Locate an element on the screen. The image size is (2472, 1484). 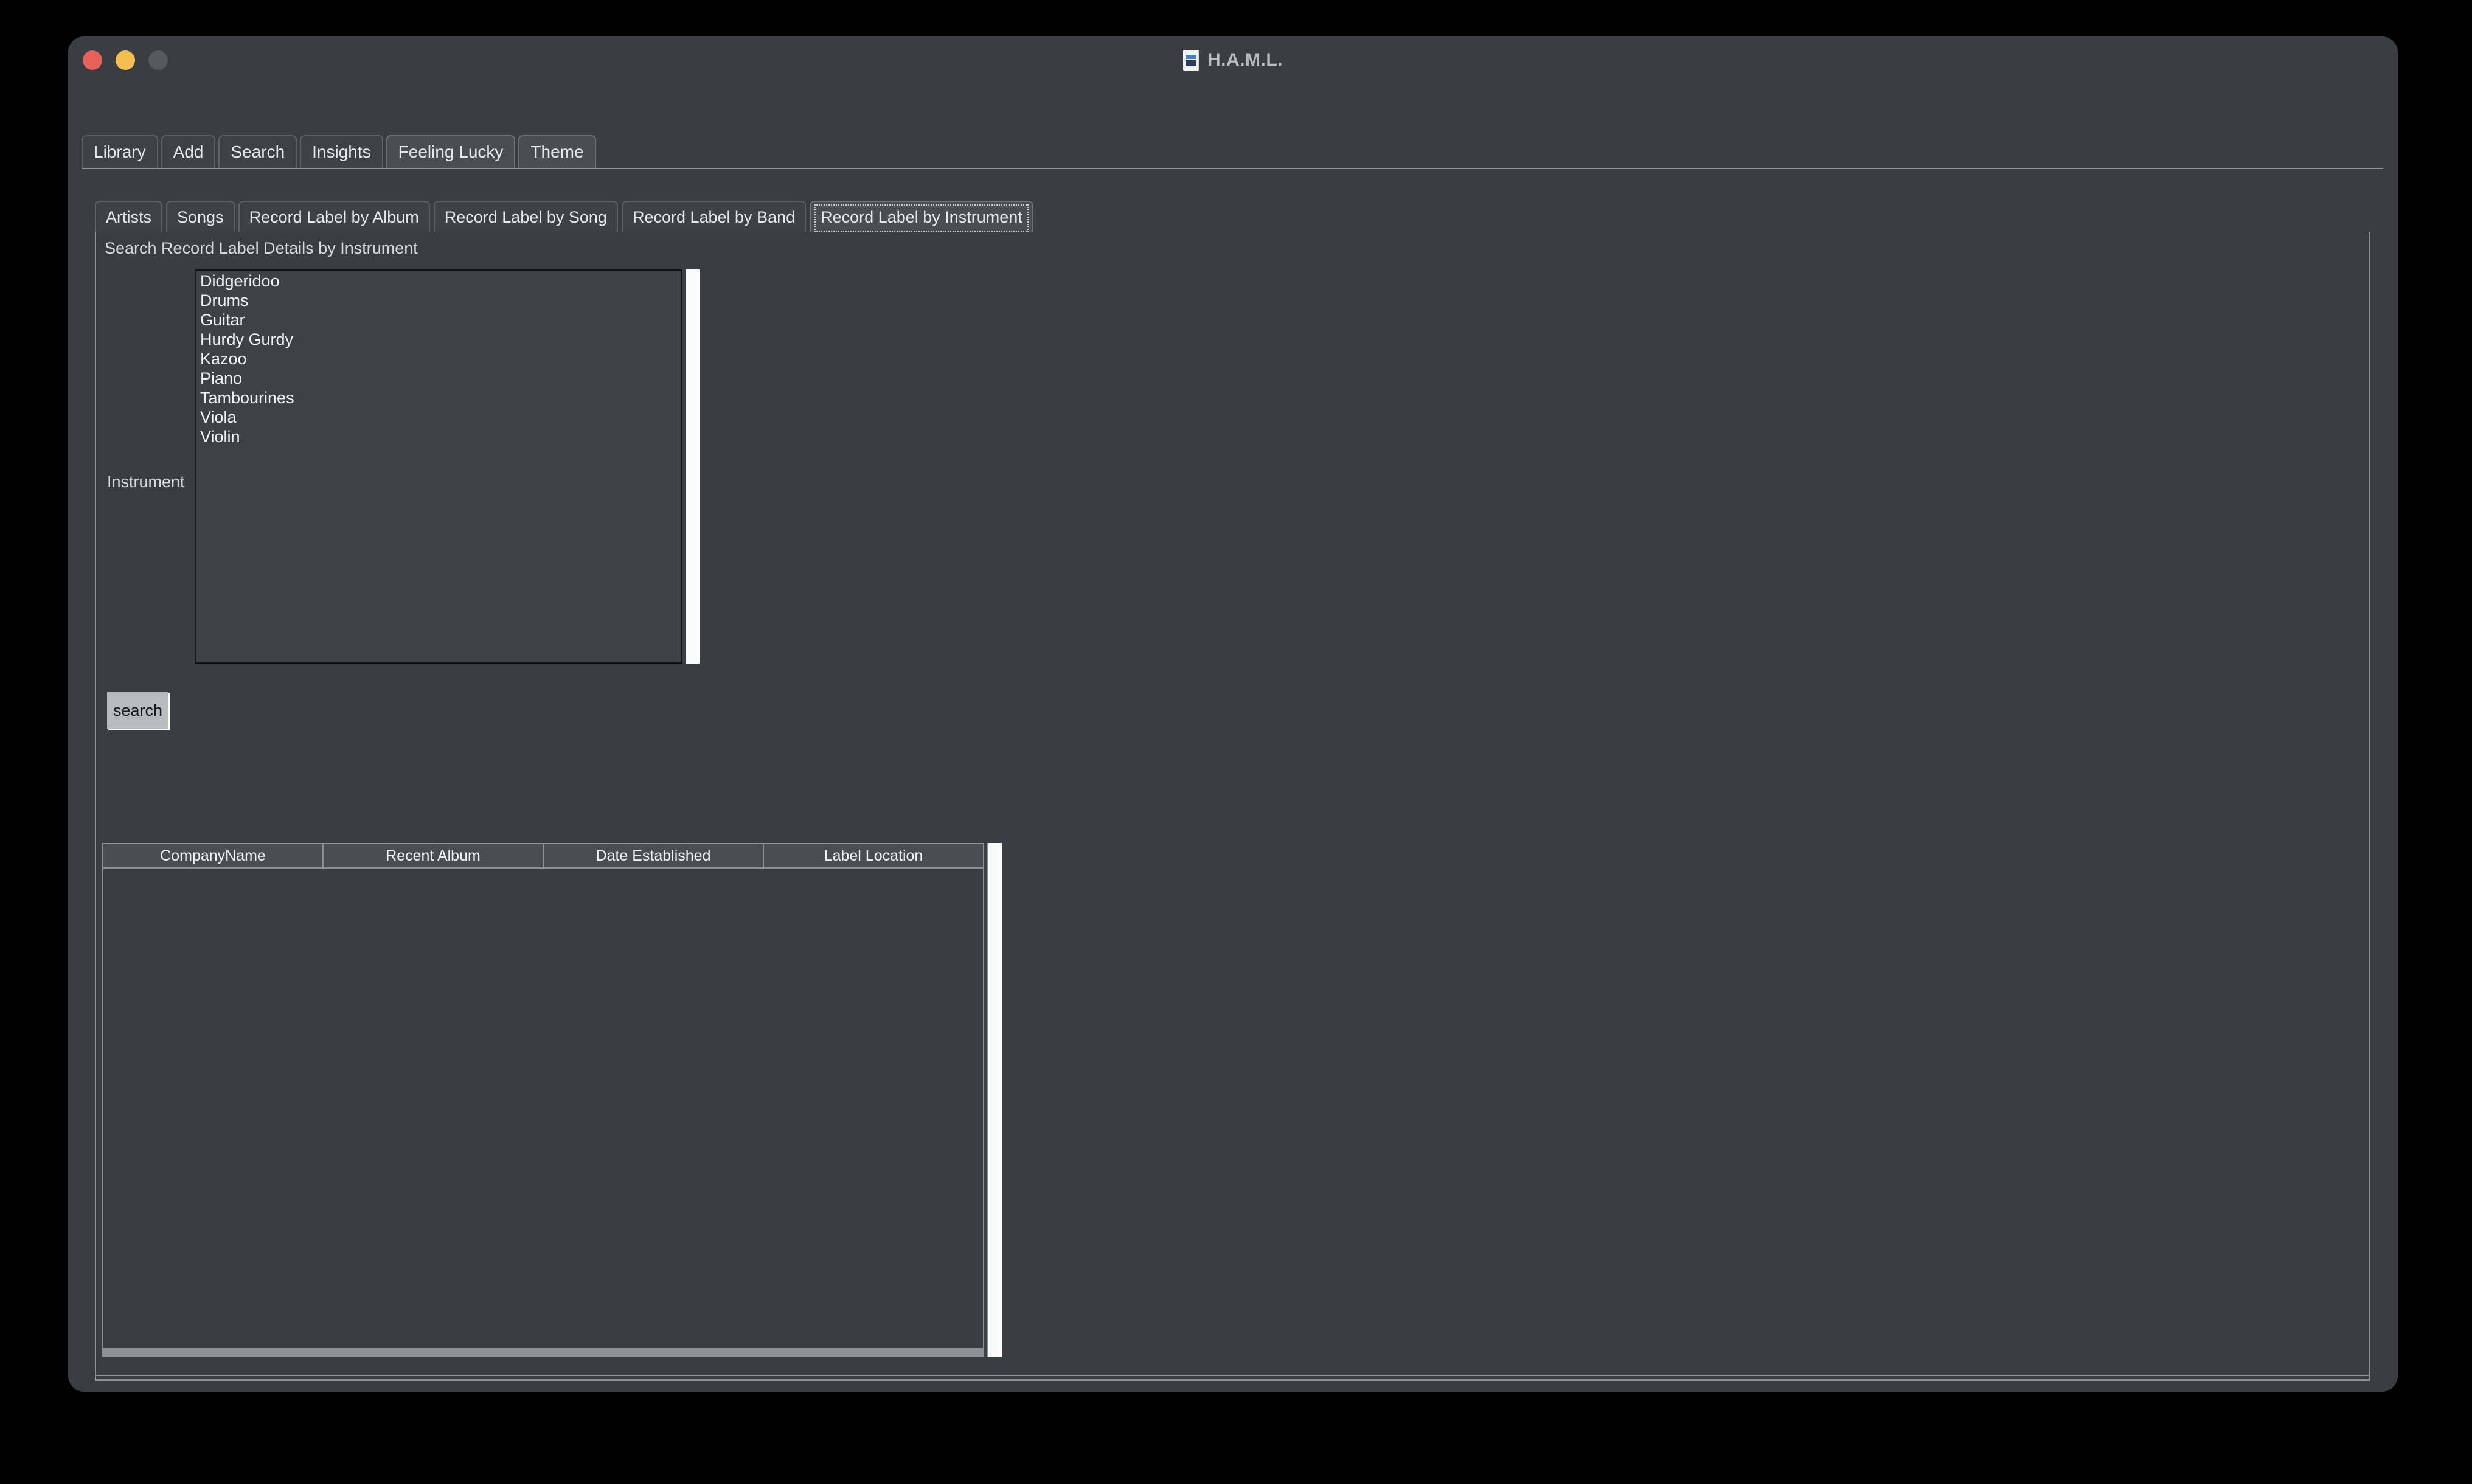
column-header-recent-album: Recent Album is located at coordinates (434, 855).